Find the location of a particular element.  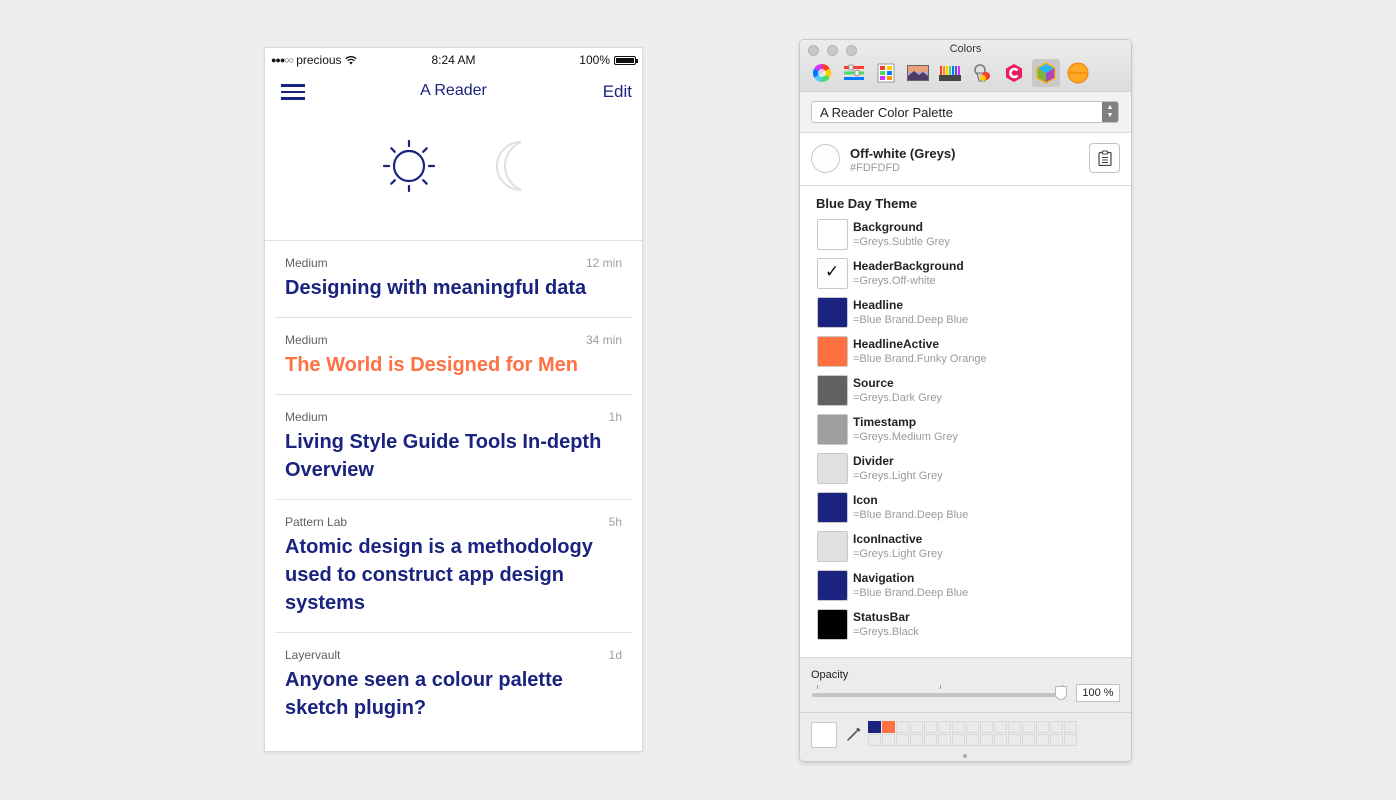

opacity-input: 100 % is located at coordinates (1098, 693).